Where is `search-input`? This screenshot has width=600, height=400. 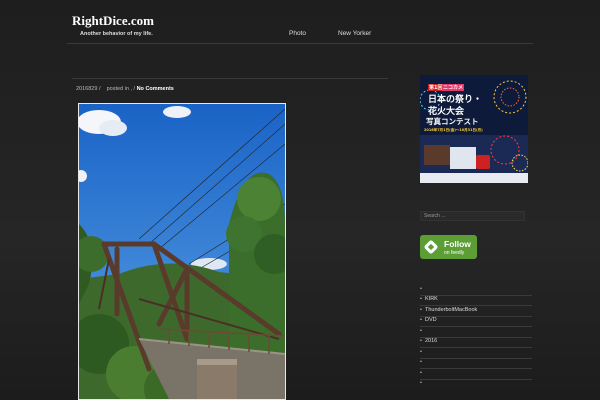 search-input is located at coordinates (472, 216).